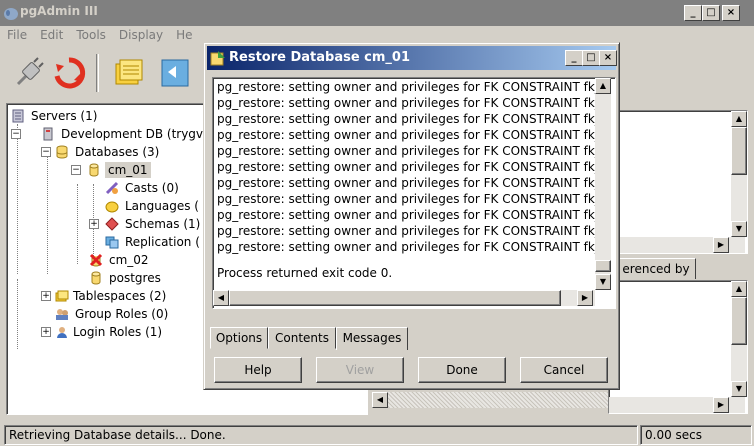 Image resolution: width=754 pixels, height=446 pixels. Describe the element at coordinates (603, 184) in the screenshot. I see `messages-vscrollbar: ▲ ▼` at that location.